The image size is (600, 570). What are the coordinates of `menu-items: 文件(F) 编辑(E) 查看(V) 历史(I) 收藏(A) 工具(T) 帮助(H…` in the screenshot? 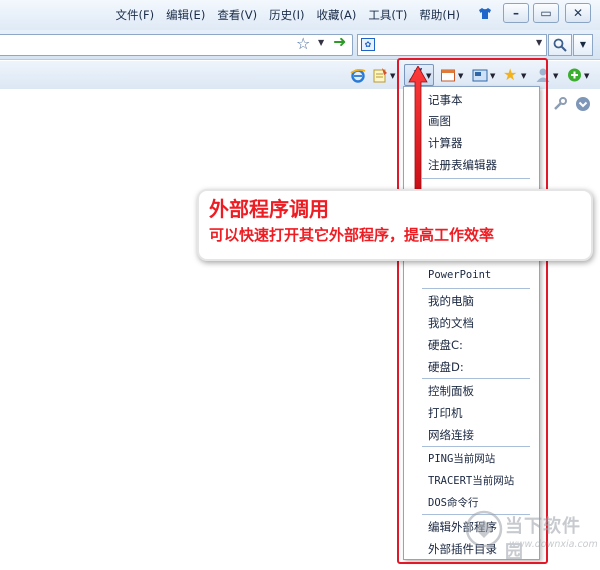 It's located at (287, 15).